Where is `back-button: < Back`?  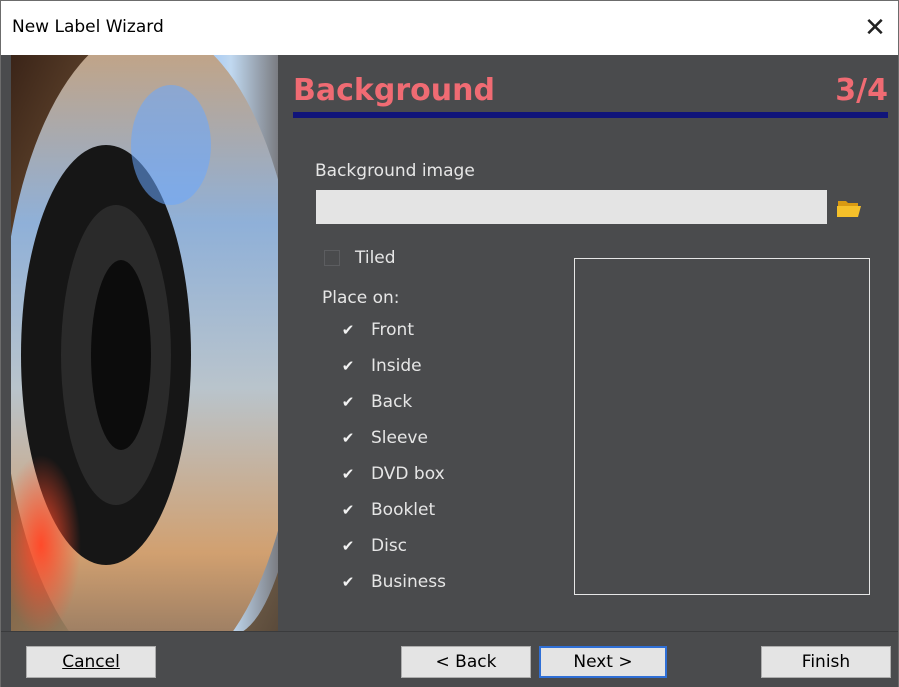 back-button: < Back is located at coordinates (466, 662).